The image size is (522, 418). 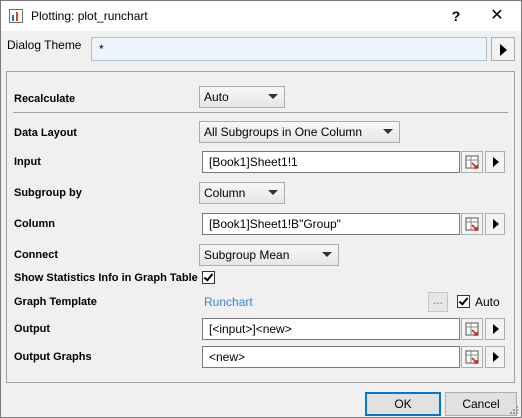 I want to click on connect-select: Subgroup Mean, so click(x=269, y=255).